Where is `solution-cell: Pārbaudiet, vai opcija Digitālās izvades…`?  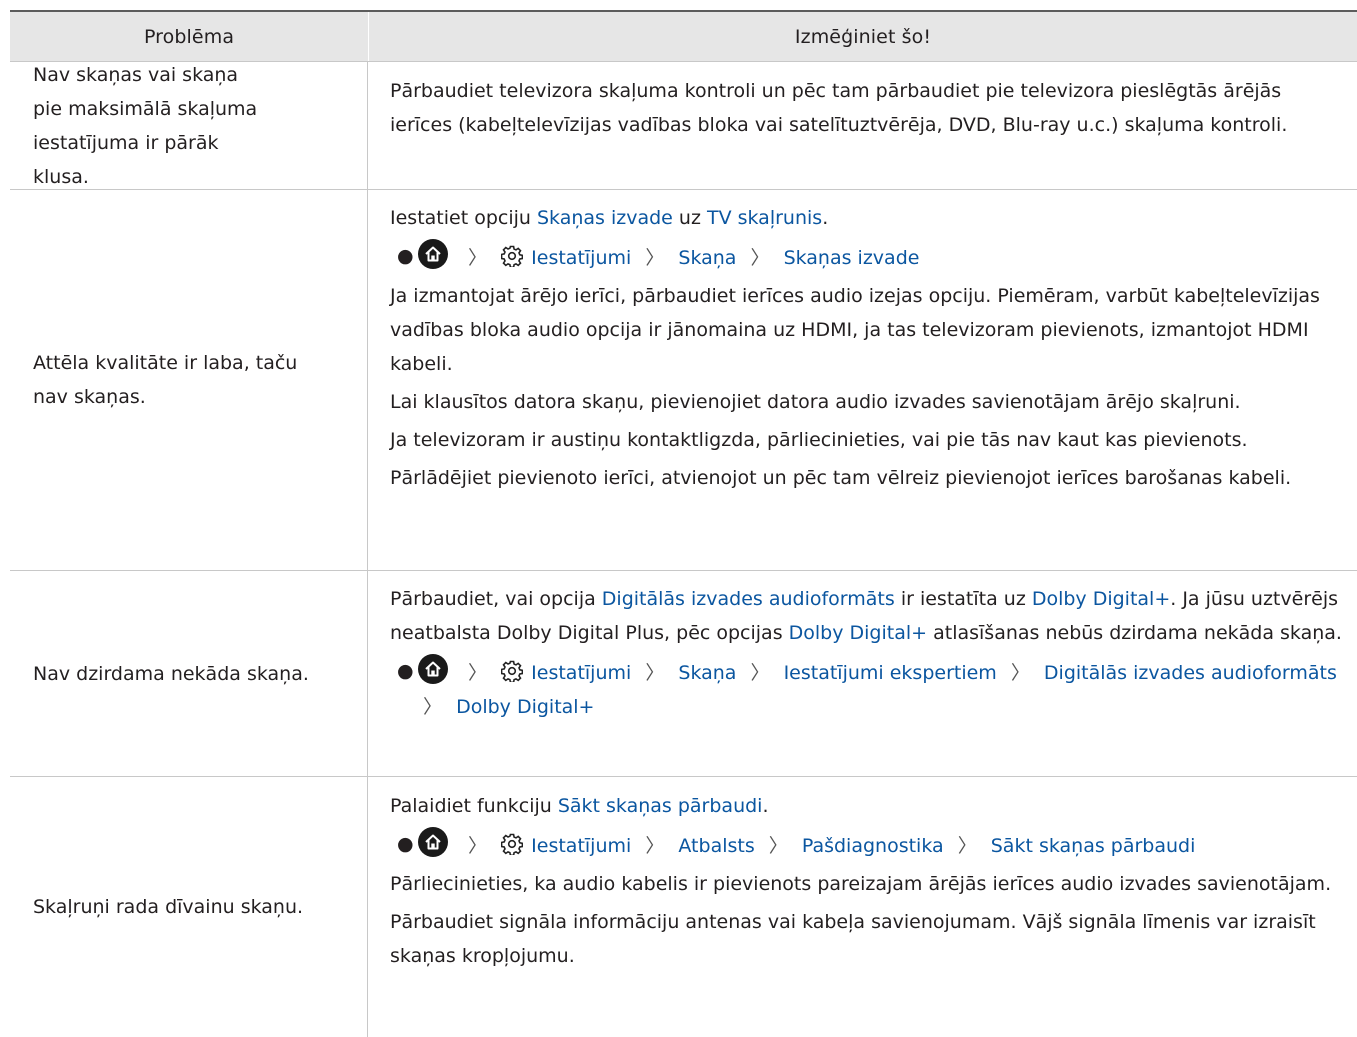
solution-cell: Pārbaudiet, vai opcija Digitālās izvades… is located at coordinates (862, 673).